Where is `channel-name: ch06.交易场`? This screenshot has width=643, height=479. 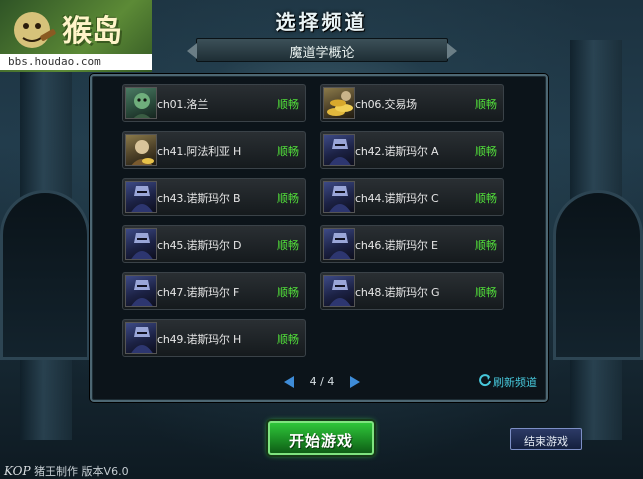 channel-name: ch06.交易场 is located at coordinates (386, 104).